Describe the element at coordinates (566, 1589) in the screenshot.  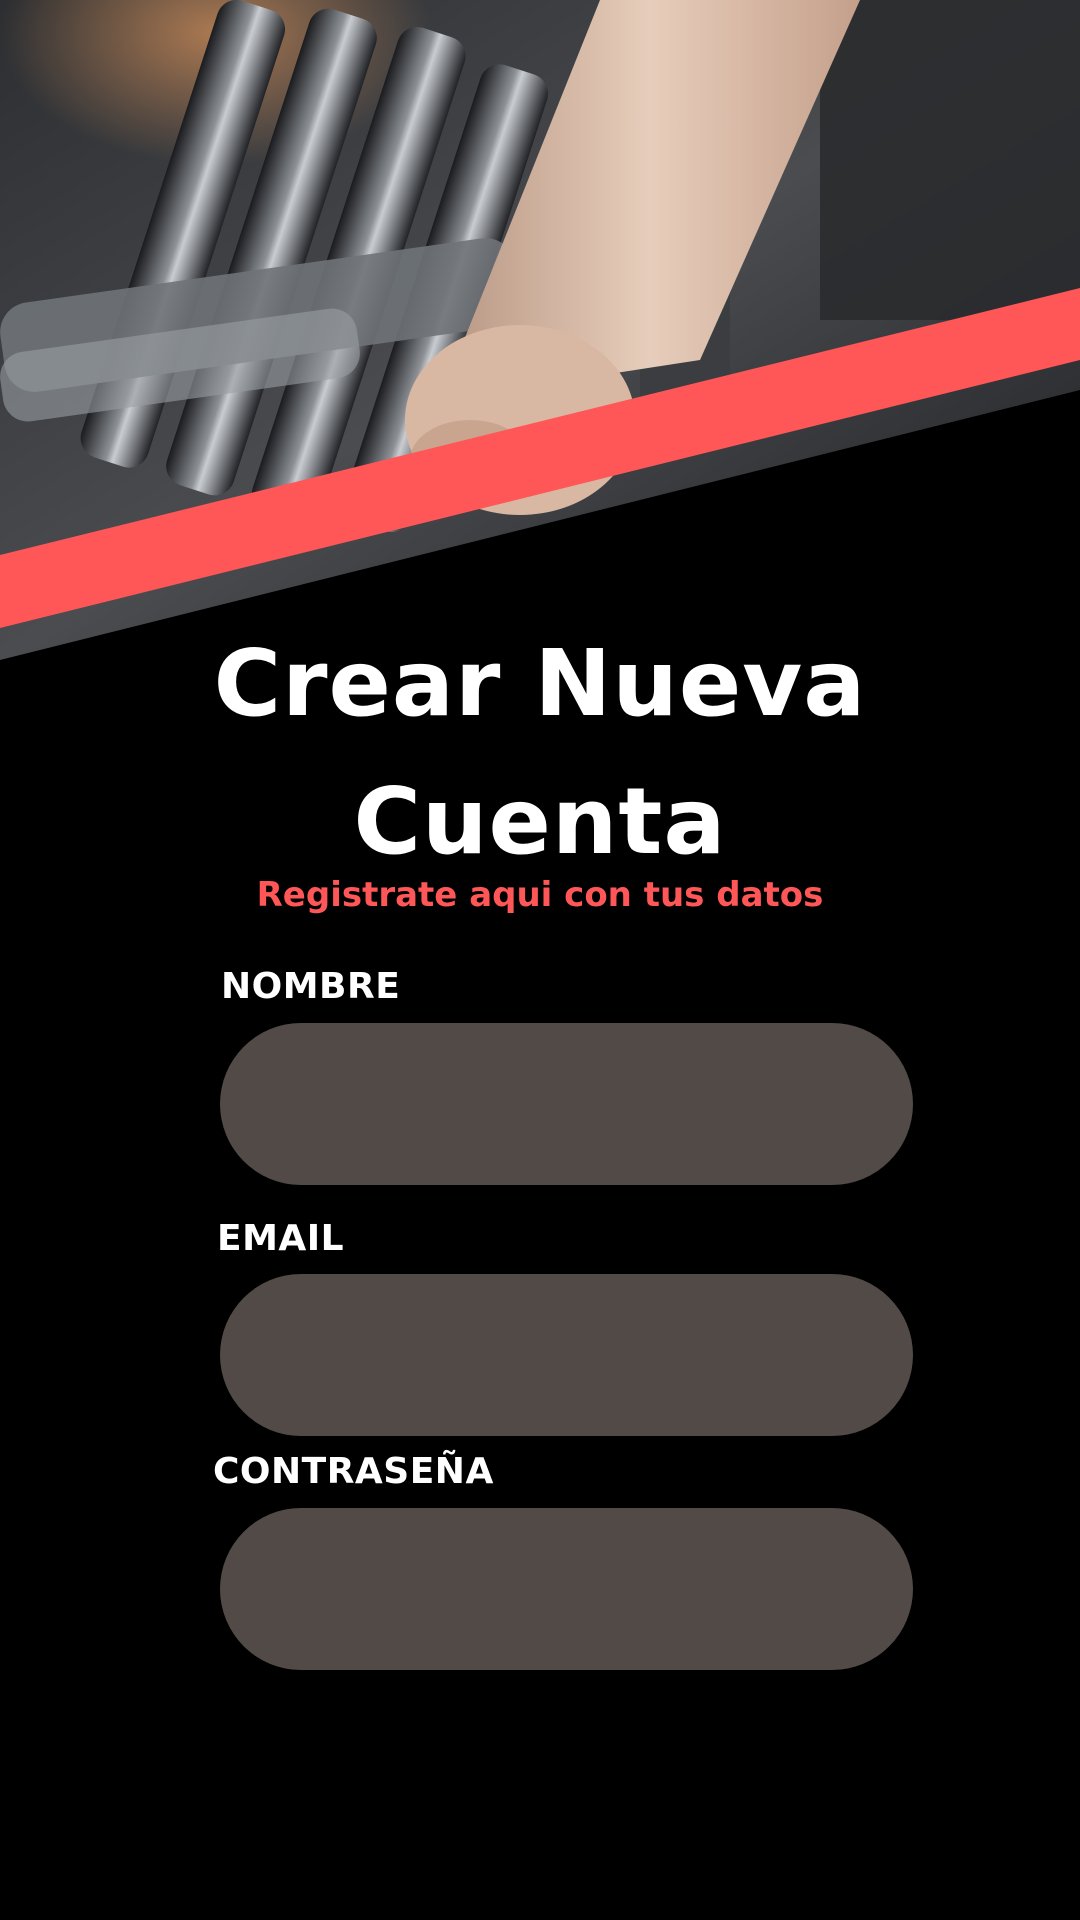
I see `password-input` at that location.